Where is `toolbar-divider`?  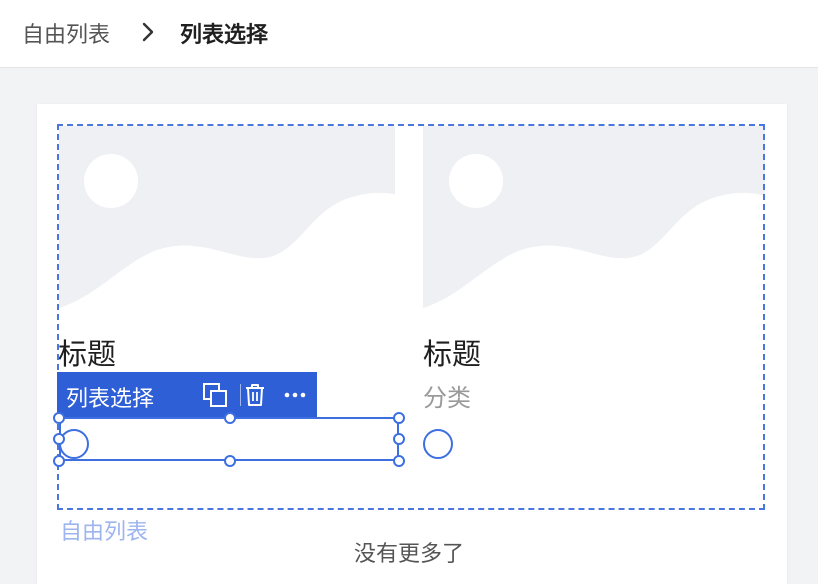
toolbar-divider is located at coordinates (240, 395).